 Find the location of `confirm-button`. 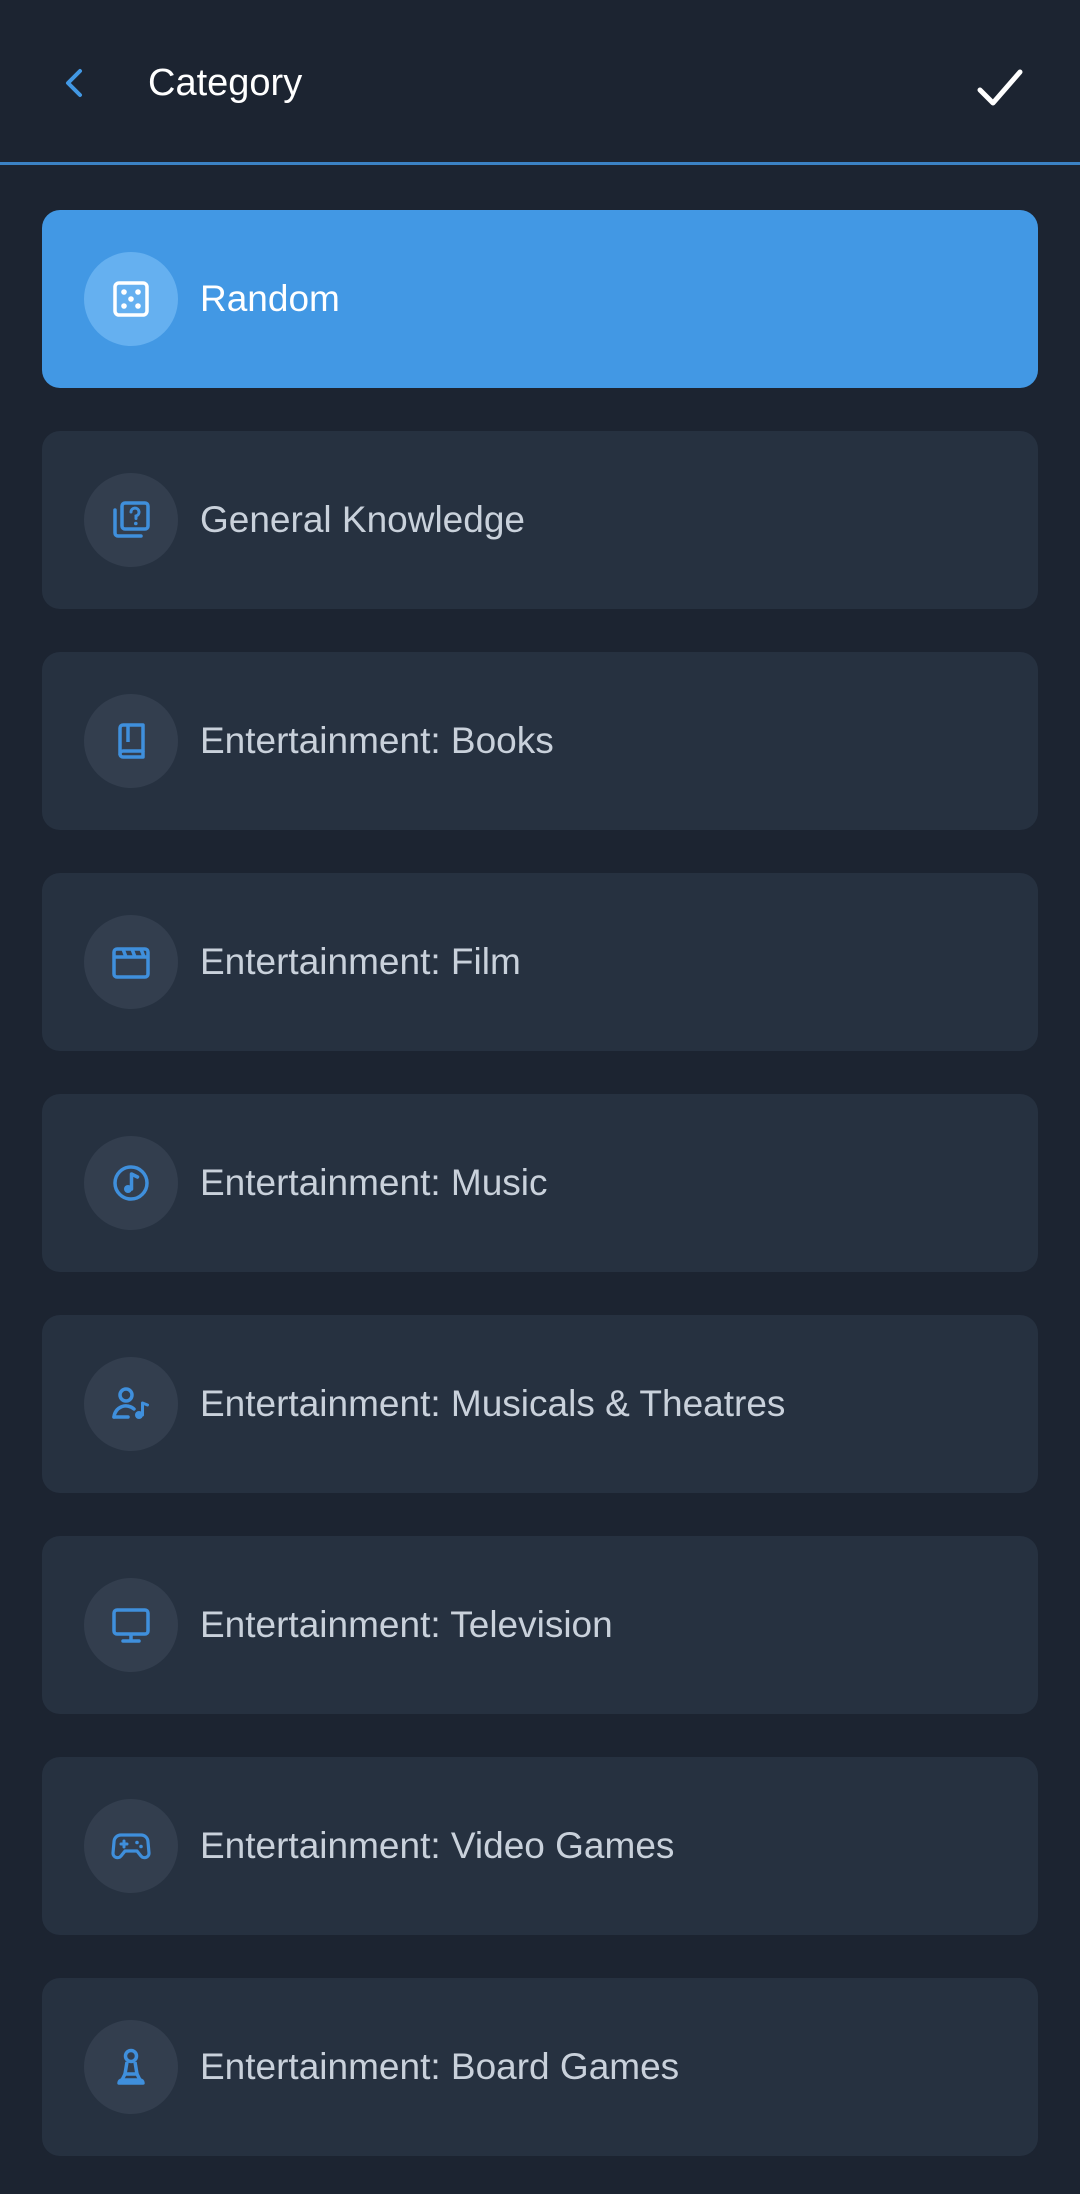

confirm-button is located at coordinates (1000, 88).